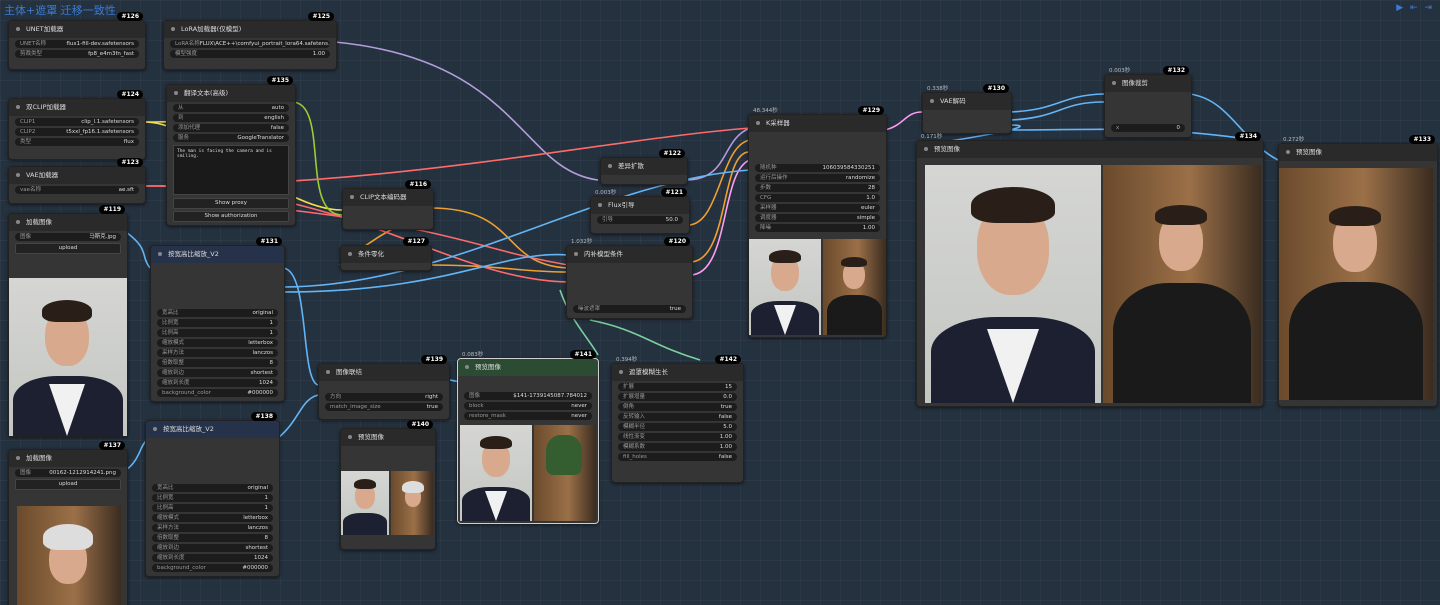  What do you see at coordinates (68, 523) in the screenshot?
I see `node-load-image-scene: #137 加载图像 图像 00162-1212914241.png upload` at bounding box center [68, 523].